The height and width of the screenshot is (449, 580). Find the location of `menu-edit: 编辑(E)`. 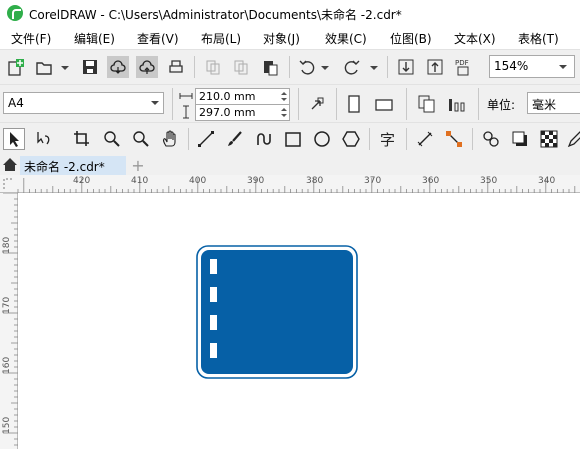

menu-edit: 编辑(E) is located at coordinates (94, 38).